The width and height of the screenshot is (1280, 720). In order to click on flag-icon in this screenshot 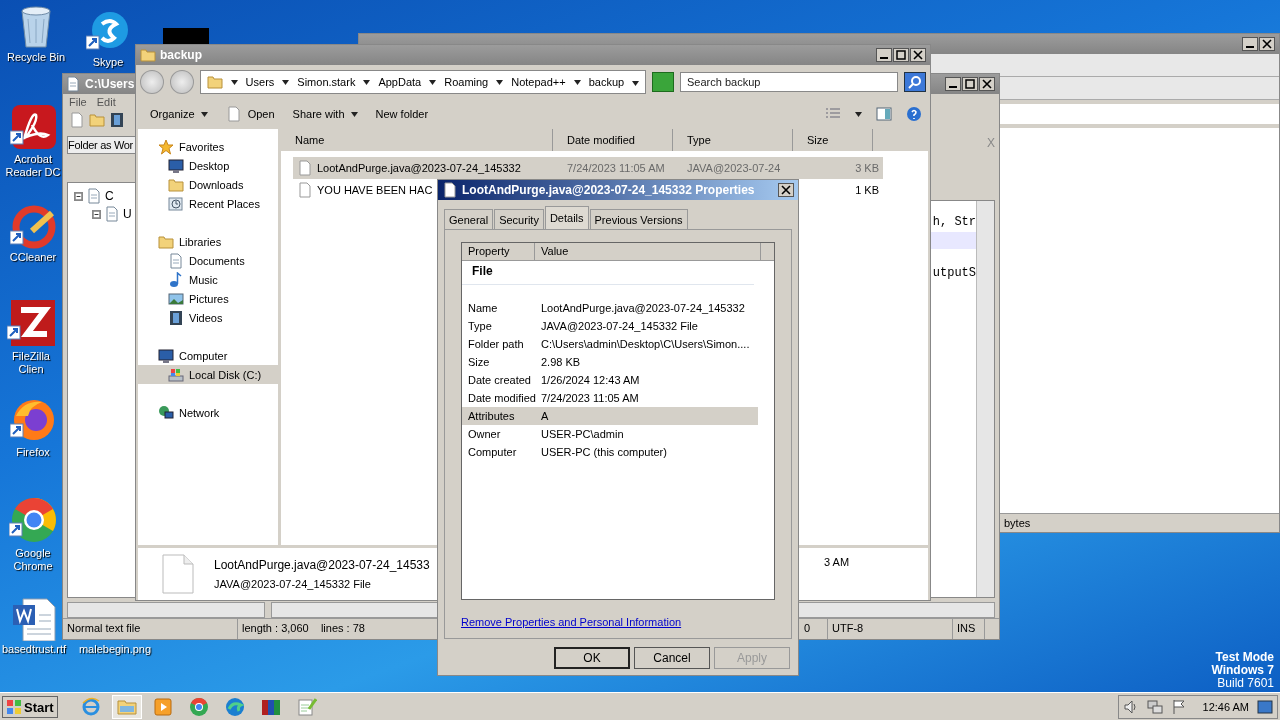, I will do `click(1178, 707)`.